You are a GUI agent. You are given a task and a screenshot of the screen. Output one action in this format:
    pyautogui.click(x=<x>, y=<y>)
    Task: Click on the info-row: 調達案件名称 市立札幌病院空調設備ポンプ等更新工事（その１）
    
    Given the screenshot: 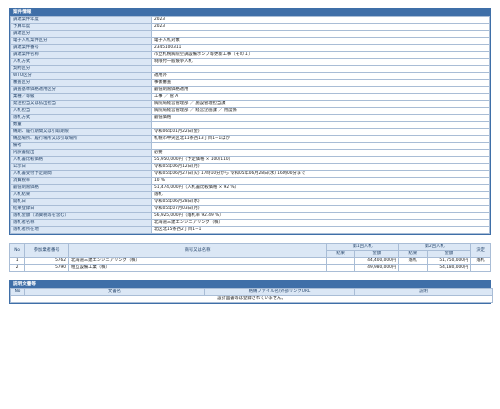 What is the action you would take?
    pyautogui.click(x=250, y=55)
    